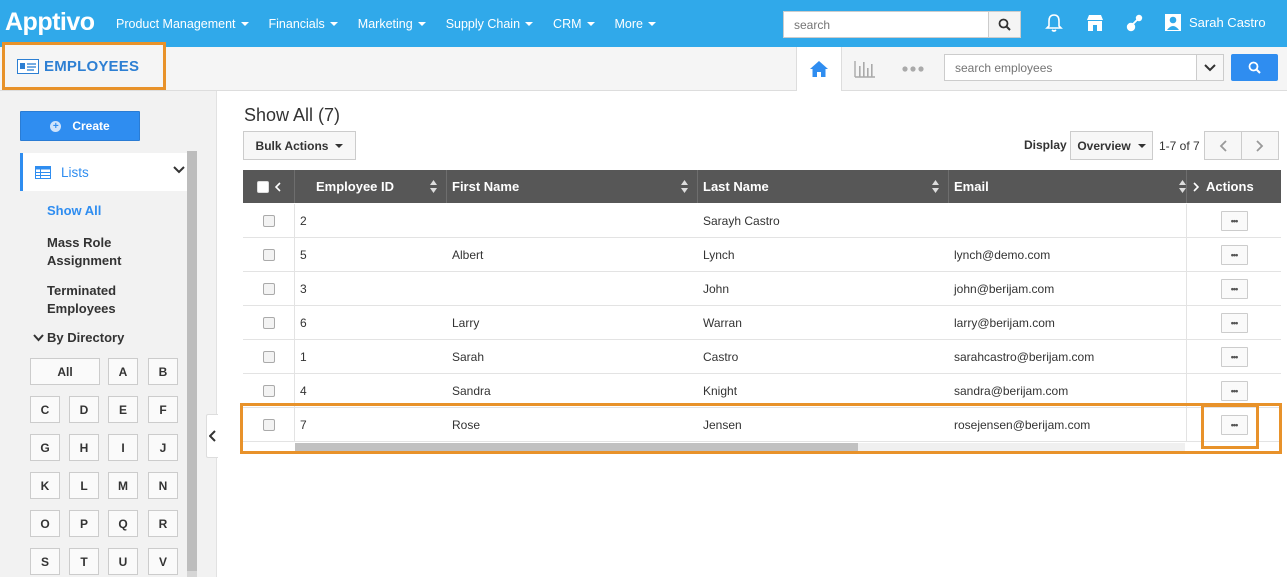 This screenshot has width=1287, height=577. Describe the element at coordinates (84, 523) in the screenshot. I see `directory-letter: P` at that location.